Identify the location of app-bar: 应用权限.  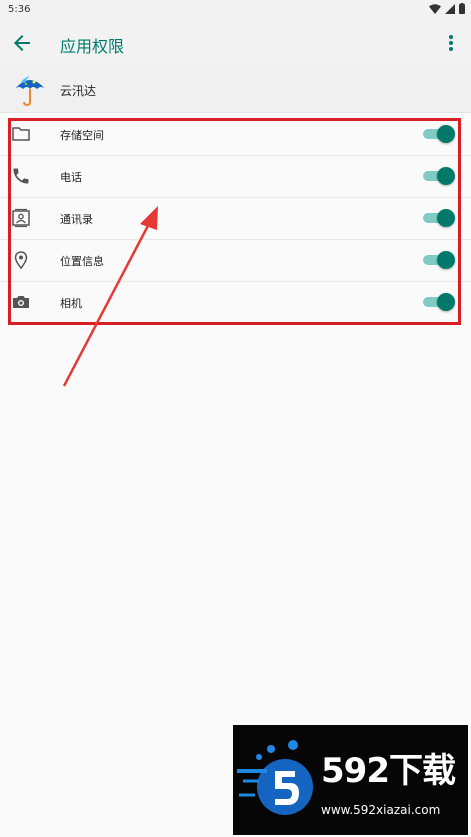
(235, 43).